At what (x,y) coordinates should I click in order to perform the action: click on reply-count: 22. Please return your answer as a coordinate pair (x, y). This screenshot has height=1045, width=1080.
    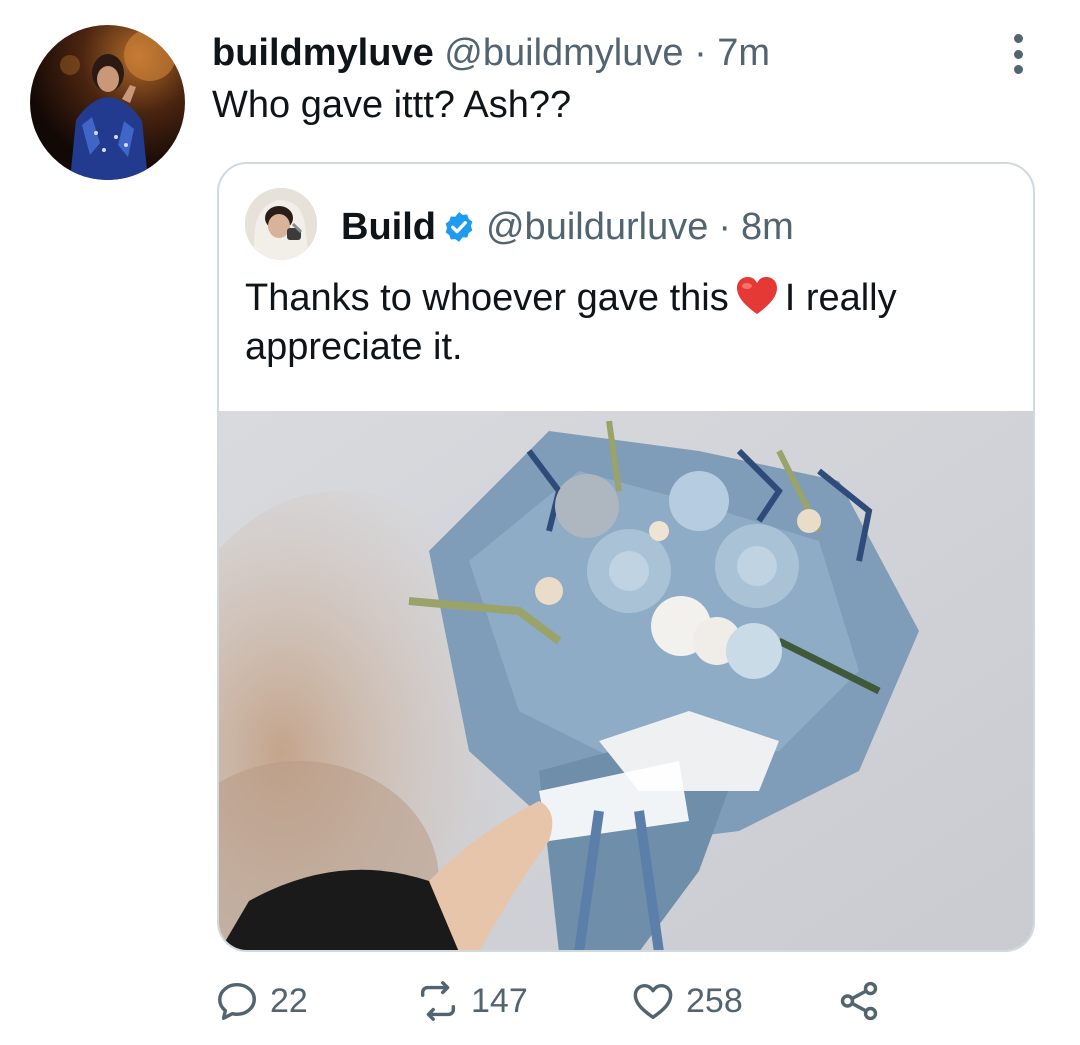
    Looking at the image, I should click on (289, 1000).